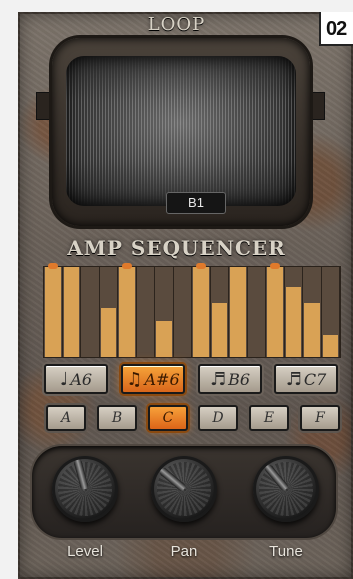  What do you see at coordinates (176, 24) in the screenshot?
I see `loop-title: LOOP` at bounding box center [176, 24].